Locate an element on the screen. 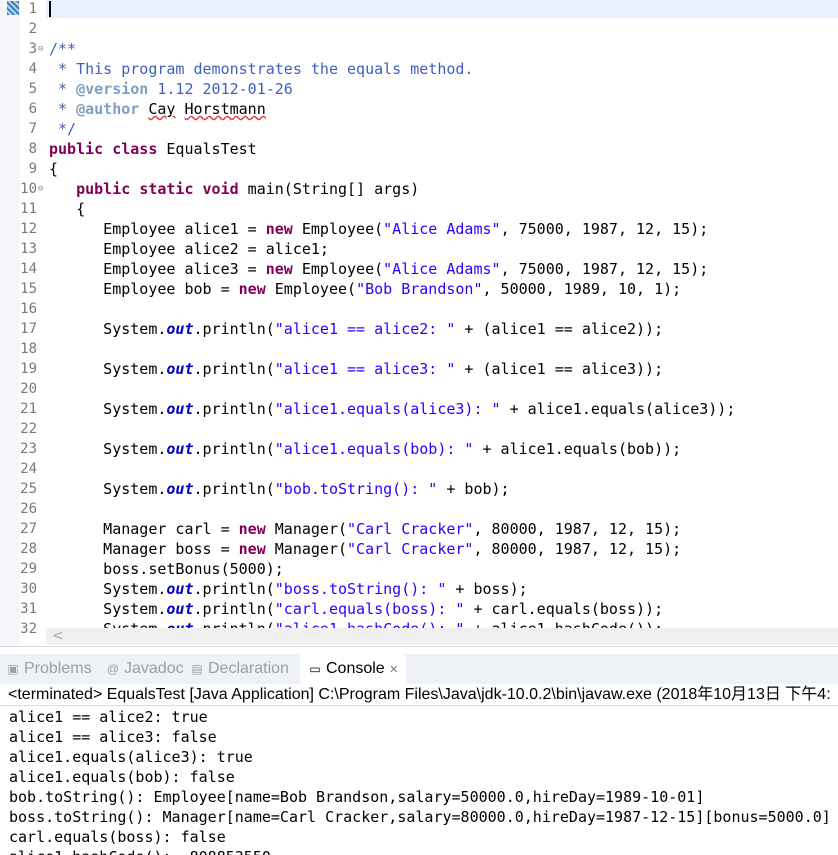 The width and height of the screenshot is (838, 855). horizontal-scrollbar: < is located at coordinates (442, 636).